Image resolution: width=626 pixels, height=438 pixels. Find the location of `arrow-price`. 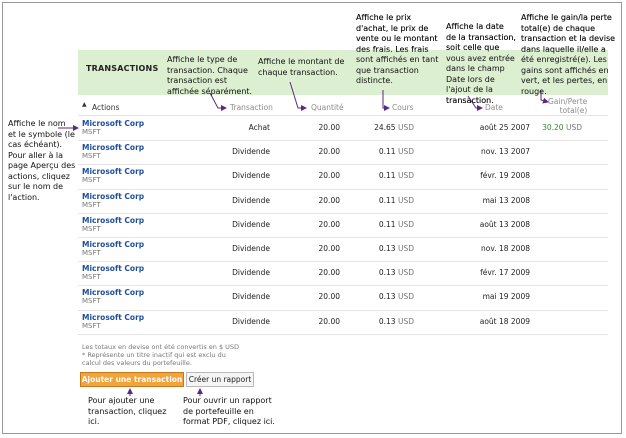

arrow-price is located at coordinates (386, 100).